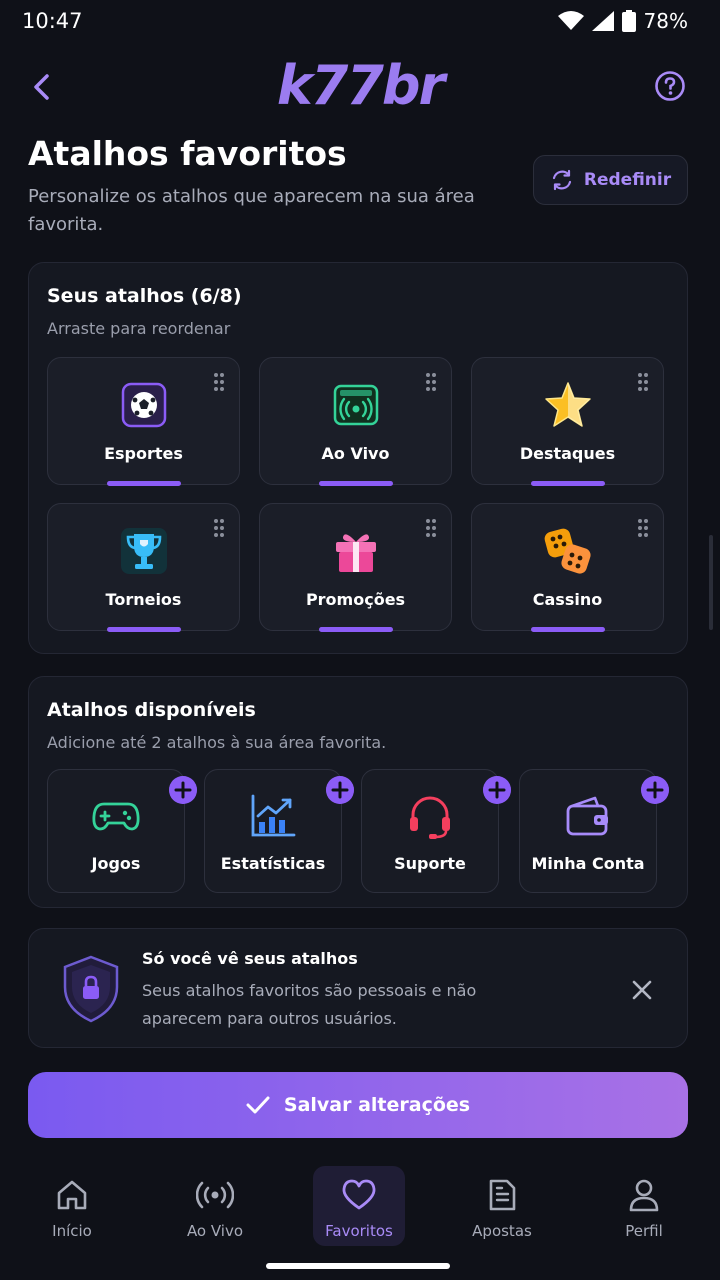  I want to click on notice-title: Só você vê seus atalhos, so click(250, 958).